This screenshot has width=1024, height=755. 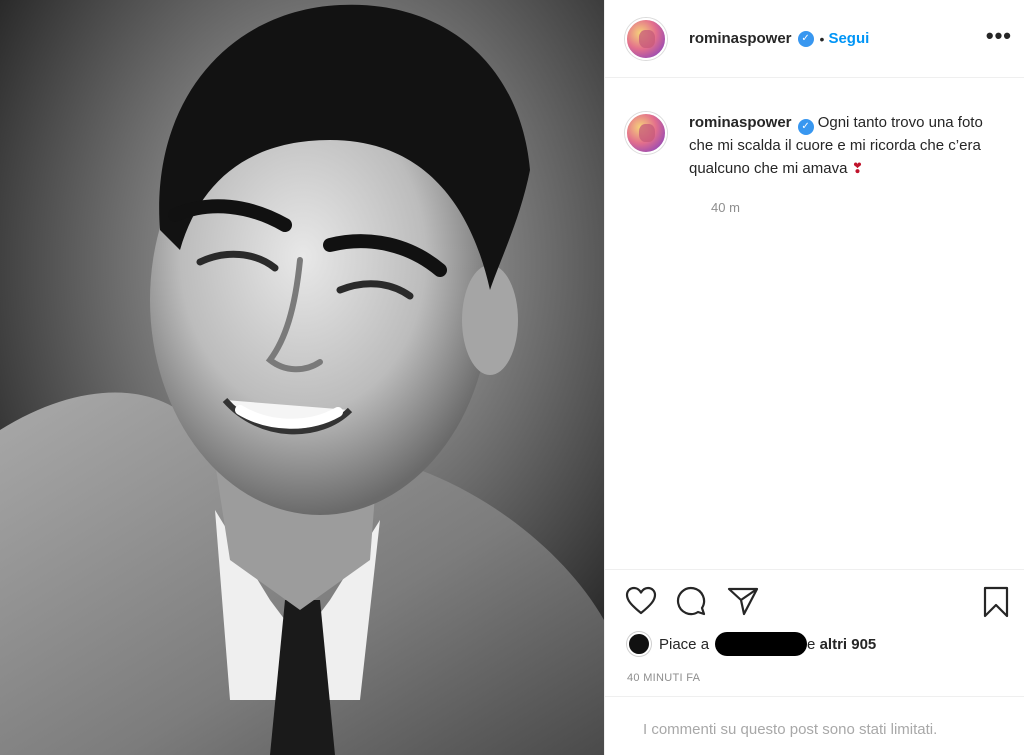 What do you see at coordinates (646, 38) in the screenshot?
I see `profile-avatar` at bounding box center [646, 38].